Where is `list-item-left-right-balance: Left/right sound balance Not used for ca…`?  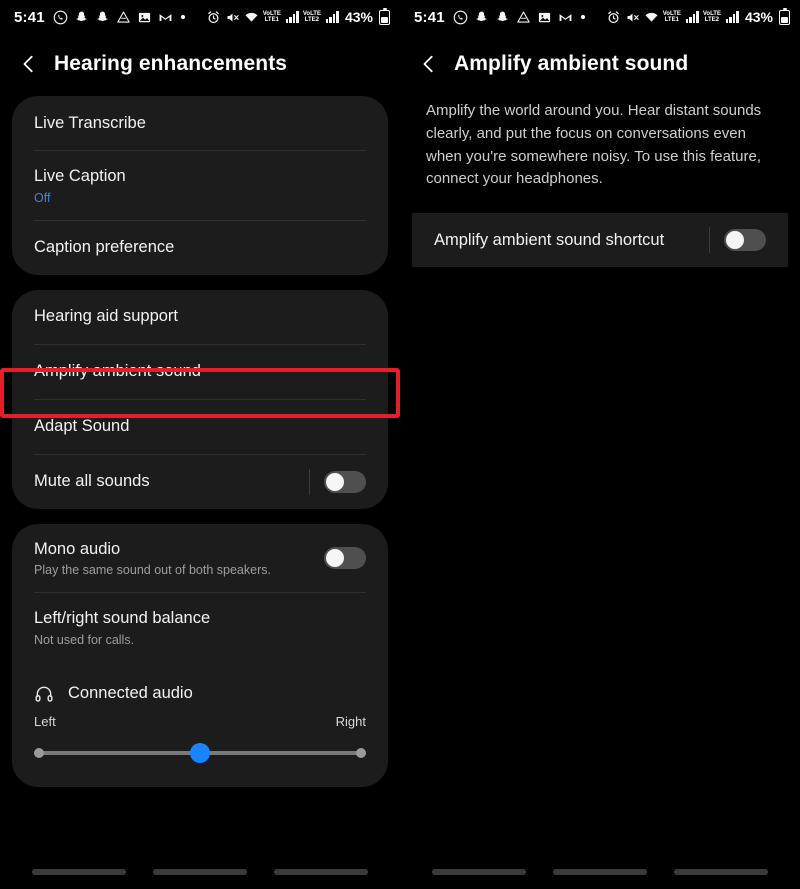
list-item-left-right-balance: Left/right sound balance Not used for ca… is located at coordinates (200, 627).